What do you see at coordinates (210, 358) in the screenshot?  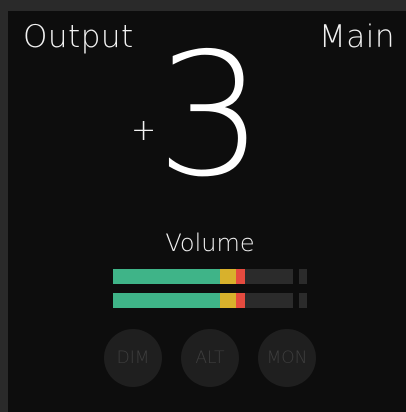 I see `alt-button: ALT` at bounding box center [210, 358].